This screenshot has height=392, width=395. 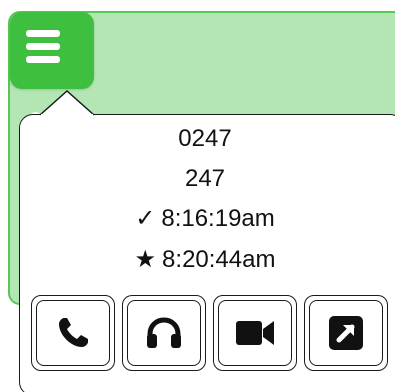 I want to click on popover-line-code: 0247, so click(x=205, y=138).